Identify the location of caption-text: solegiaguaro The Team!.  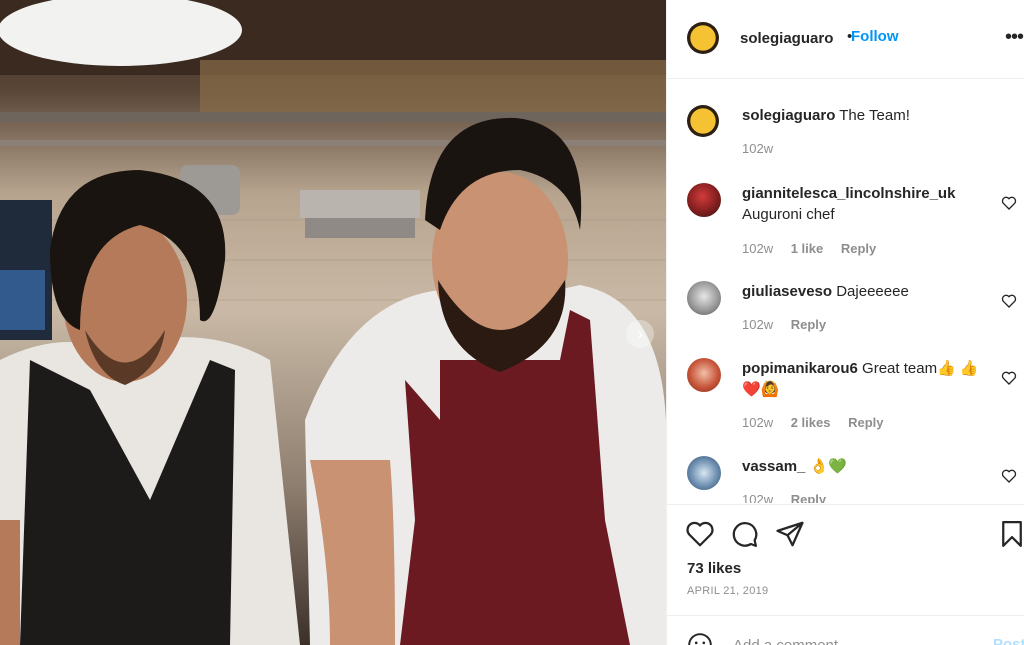
(862, 115).